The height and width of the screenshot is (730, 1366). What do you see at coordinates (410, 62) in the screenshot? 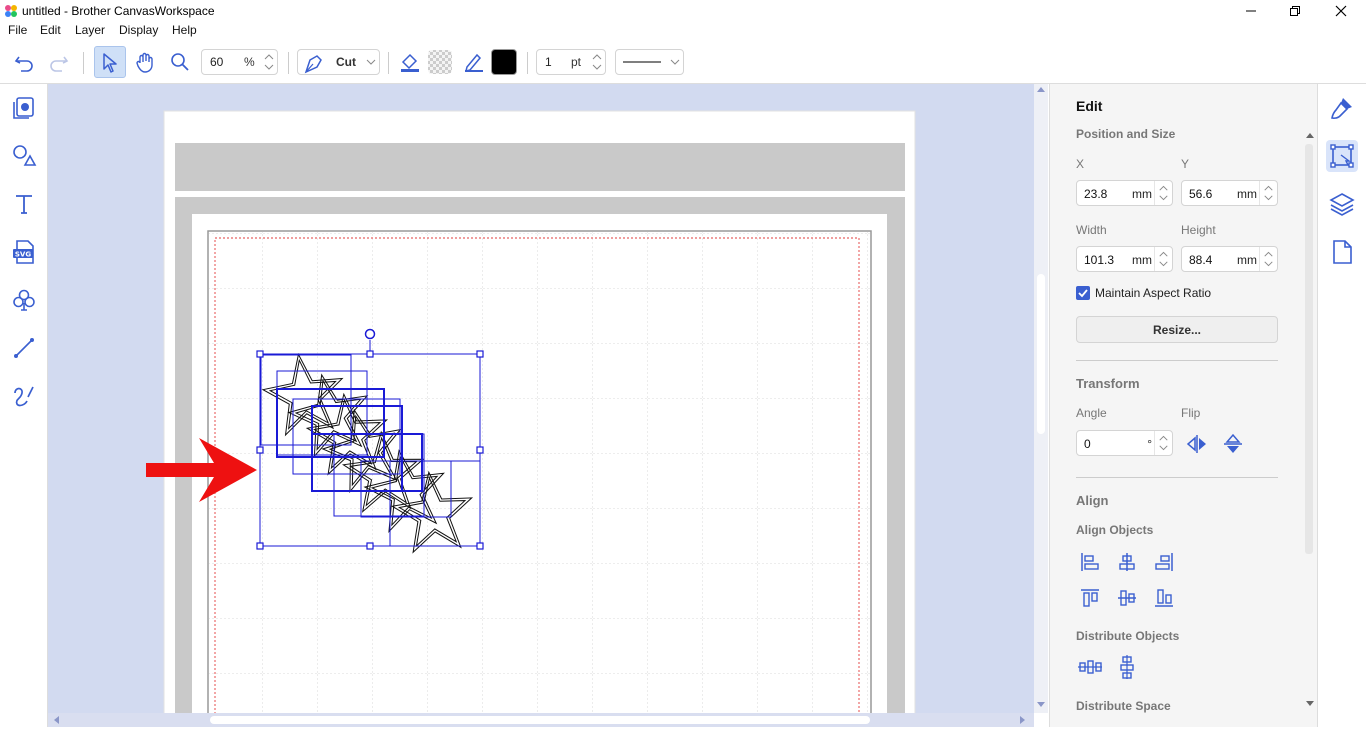
I see `fill-tool-button` at bounding box center [410, 62].